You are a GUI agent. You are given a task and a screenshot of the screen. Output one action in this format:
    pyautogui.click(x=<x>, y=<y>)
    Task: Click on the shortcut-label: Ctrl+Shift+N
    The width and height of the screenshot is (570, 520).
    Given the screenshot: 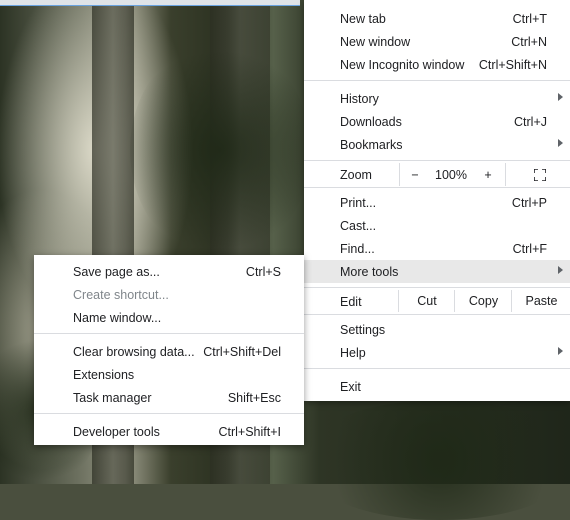 What is the action you would take?
    pyautogui.click(x=512, y=64)
    